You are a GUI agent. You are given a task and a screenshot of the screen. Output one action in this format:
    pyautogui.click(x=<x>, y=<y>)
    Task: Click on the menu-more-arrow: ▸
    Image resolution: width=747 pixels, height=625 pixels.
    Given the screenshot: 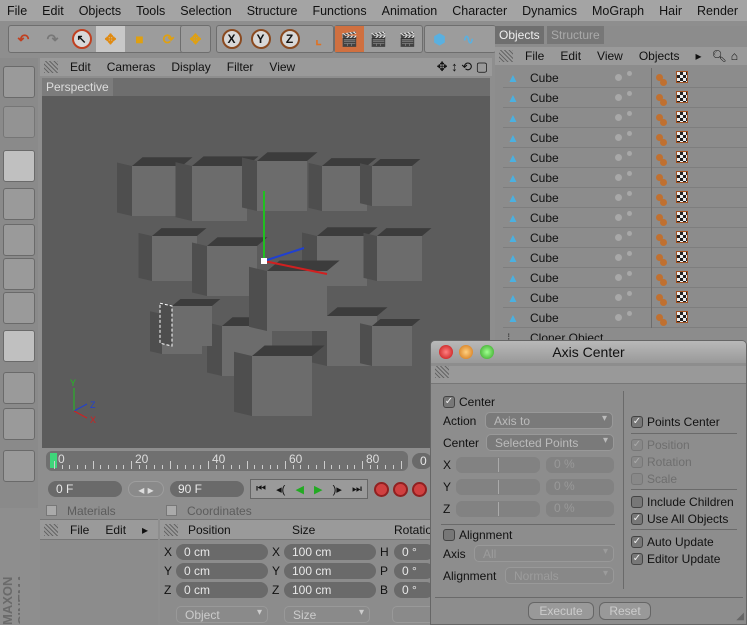 What is the action you would take?
    pyautogui.click(x=699, y=56)
    